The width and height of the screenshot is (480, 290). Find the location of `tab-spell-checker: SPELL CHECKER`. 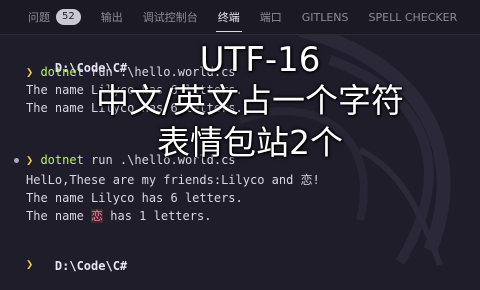

tab-spell-checker: SPELL CHECKER is located at coordinates (413, 17).